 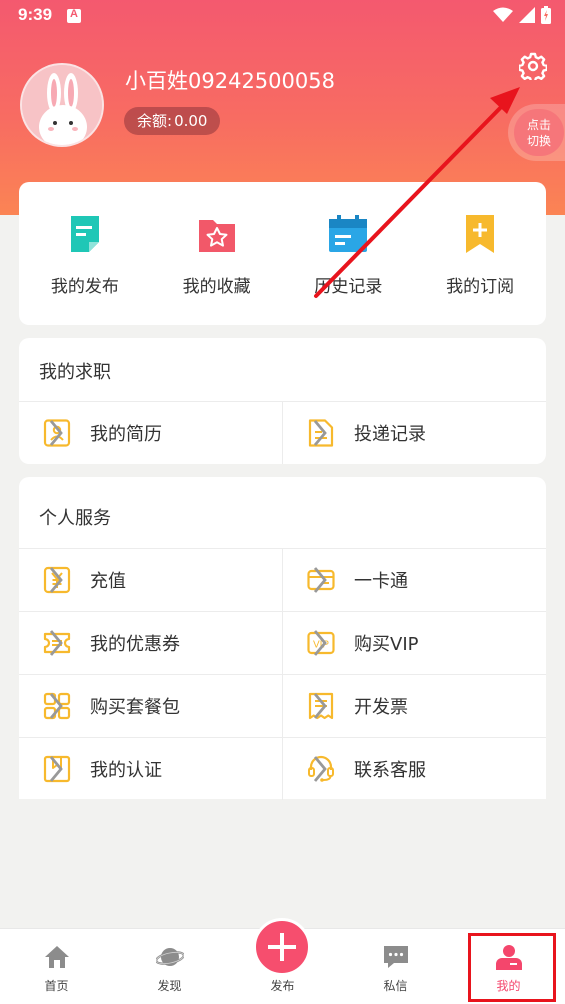 I want to click on menu-item-label: 充值, so click(x=108, y=581).